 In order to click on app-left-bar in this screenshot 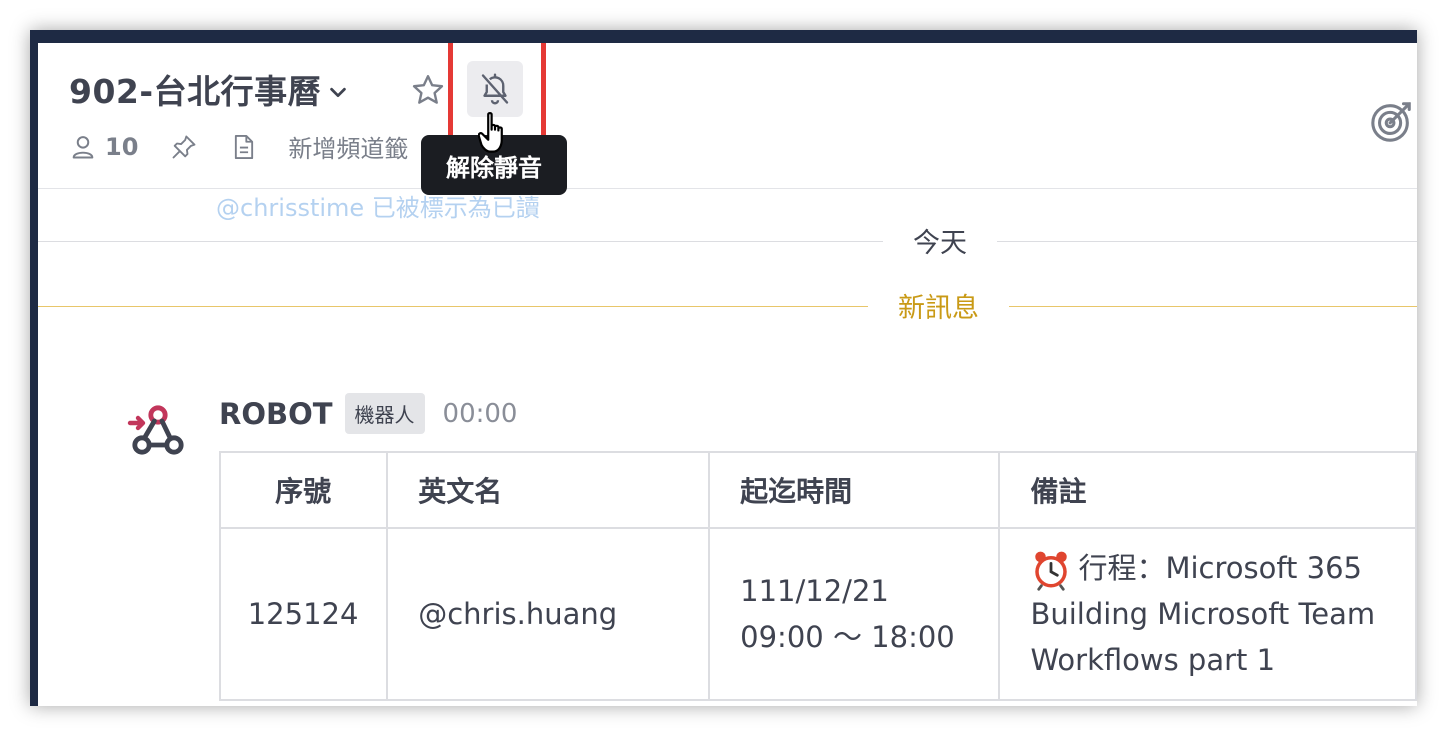, I will do `click(34, 368)`.